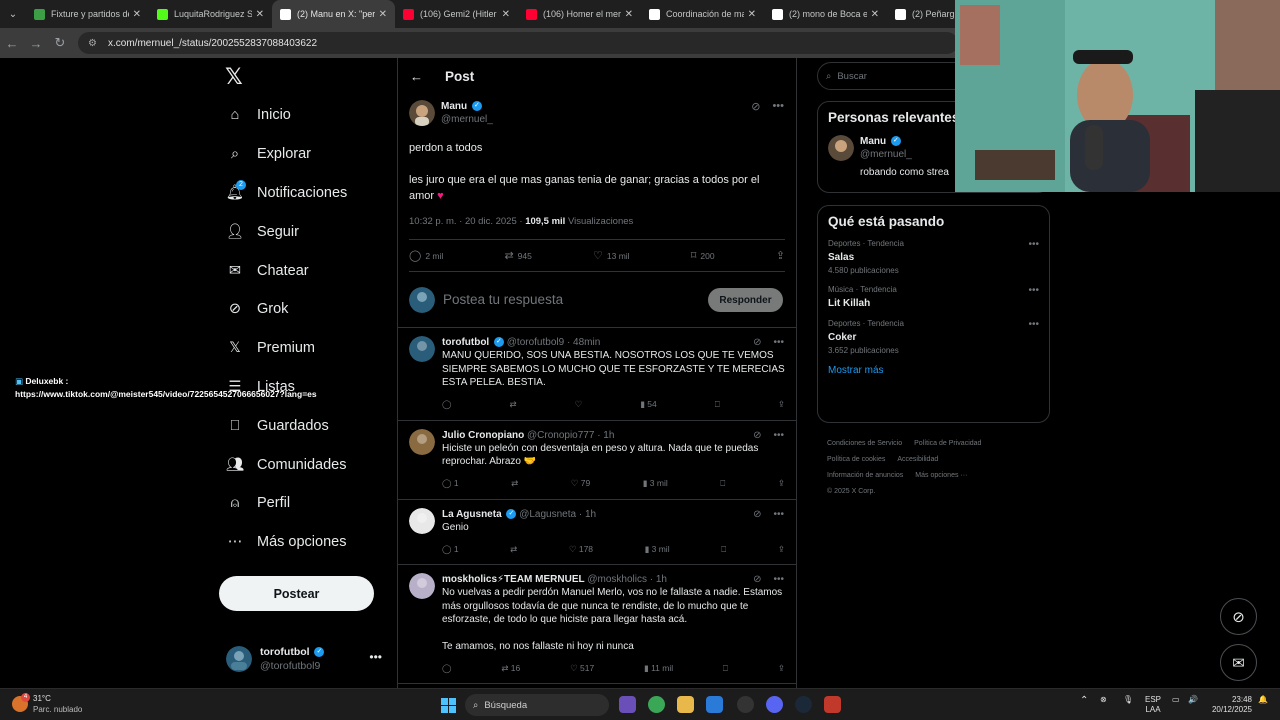  Describe the element at coordinates (658, 668) in the screenshot. I see `views-button: ▮ 11 mil` at that location.